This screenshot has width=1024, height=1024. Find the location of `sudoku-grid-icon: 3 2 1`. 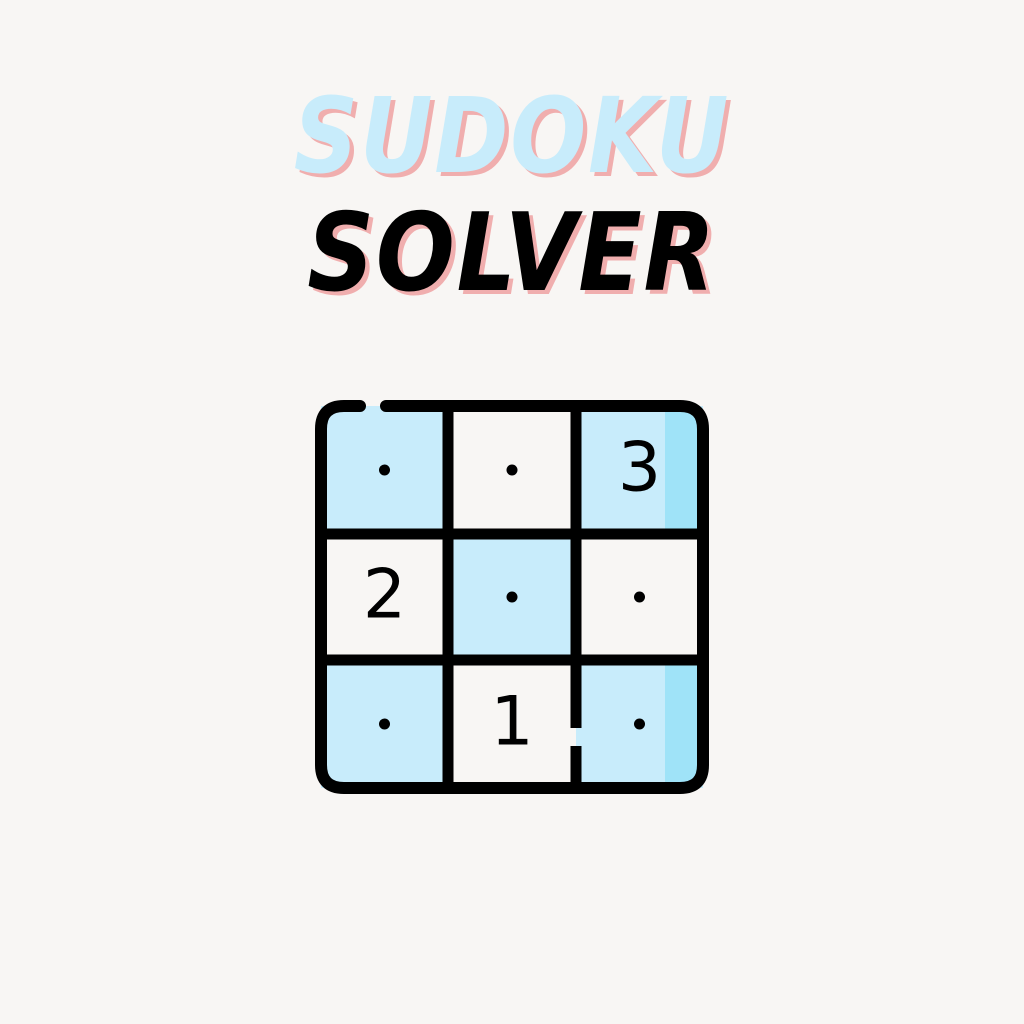

sudoku-grid-icon: 3 2 1 is located at coordinates (512, 597).